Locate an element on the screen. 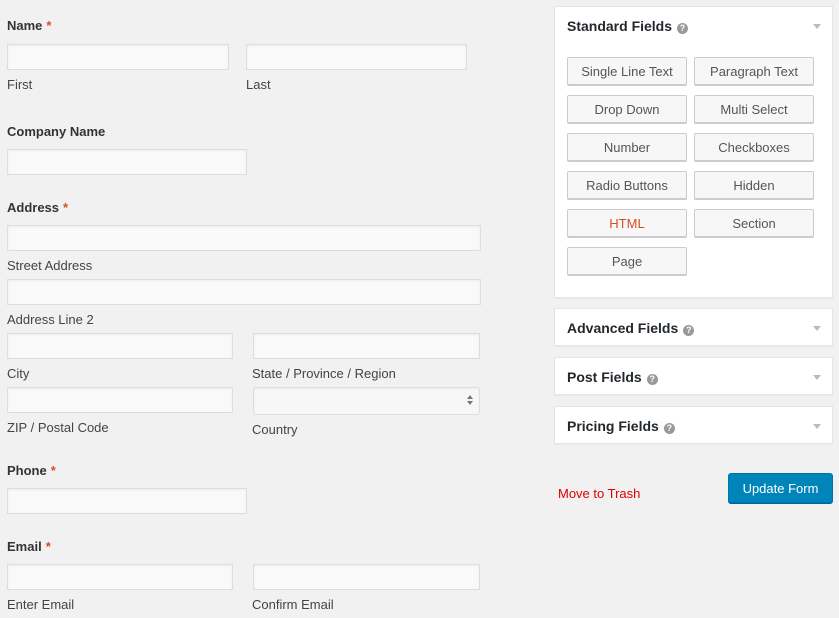 The image size is (839, 618). phone-input is located at coordinates (127, 501).